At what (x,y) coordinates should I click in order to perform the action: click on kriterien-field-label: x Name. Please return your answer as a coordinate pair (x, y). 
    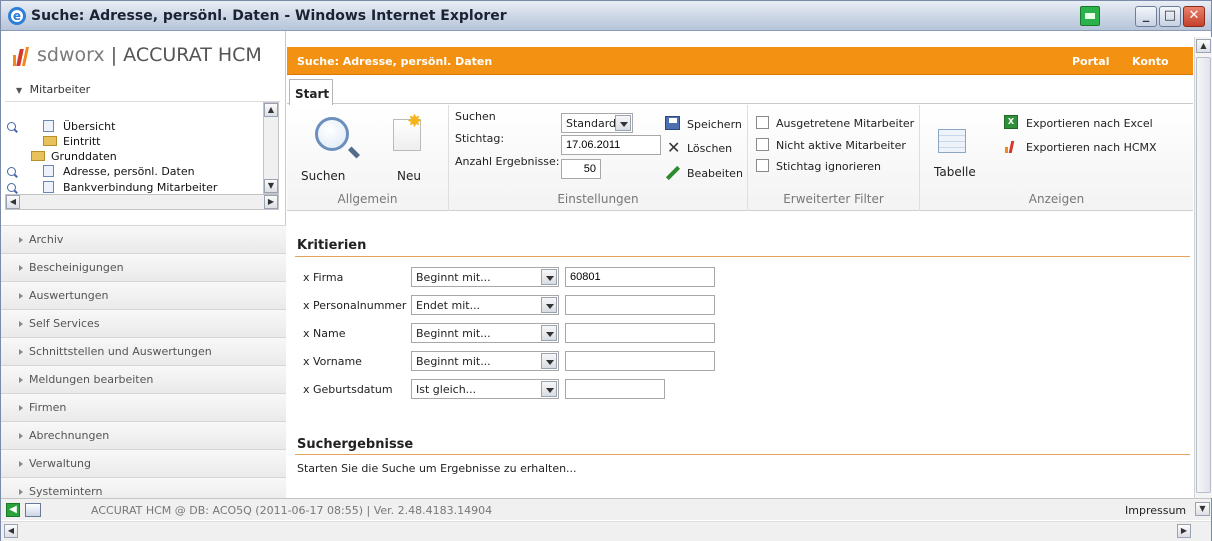
    Looking at the image, I should click on (324, 333).